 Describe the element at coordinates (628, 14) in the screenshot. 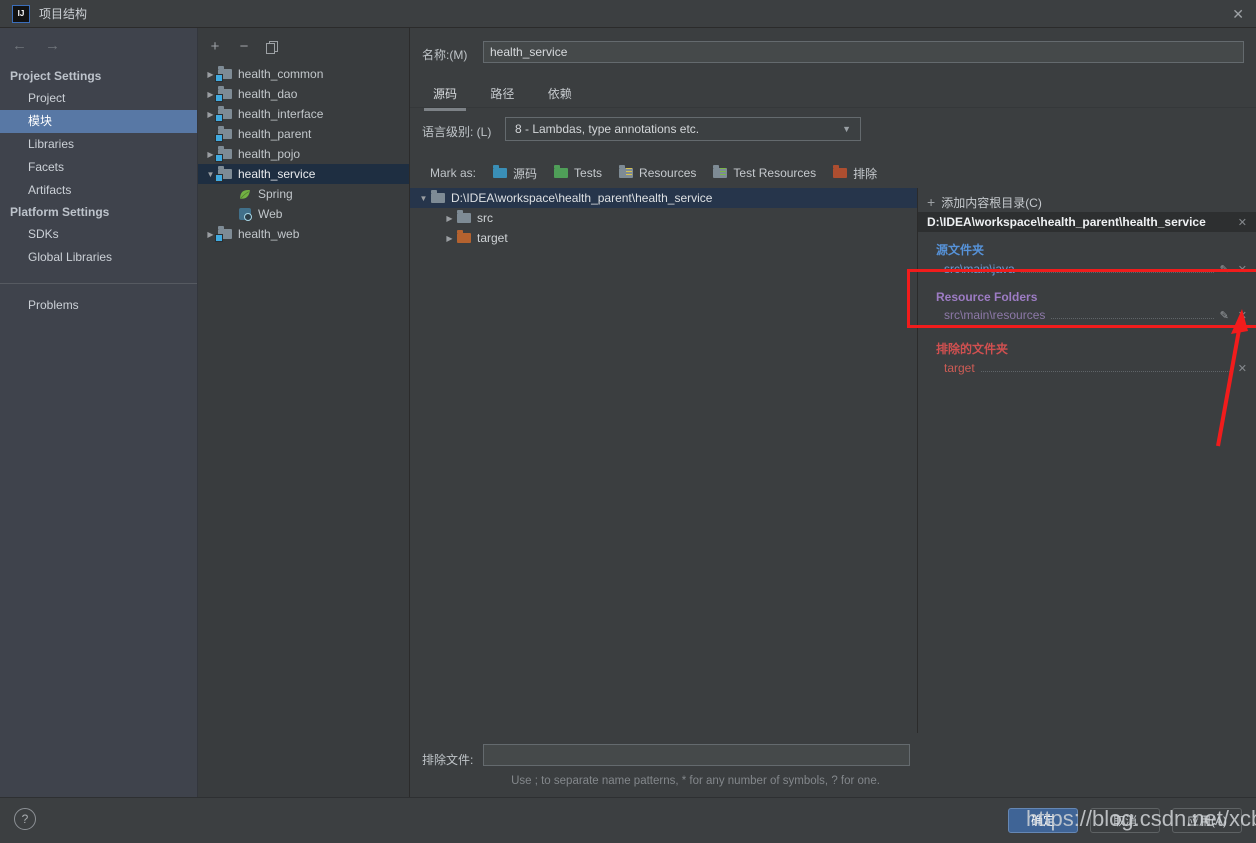

I see `title-bar: IJ 项目结构 ✕` at that location.